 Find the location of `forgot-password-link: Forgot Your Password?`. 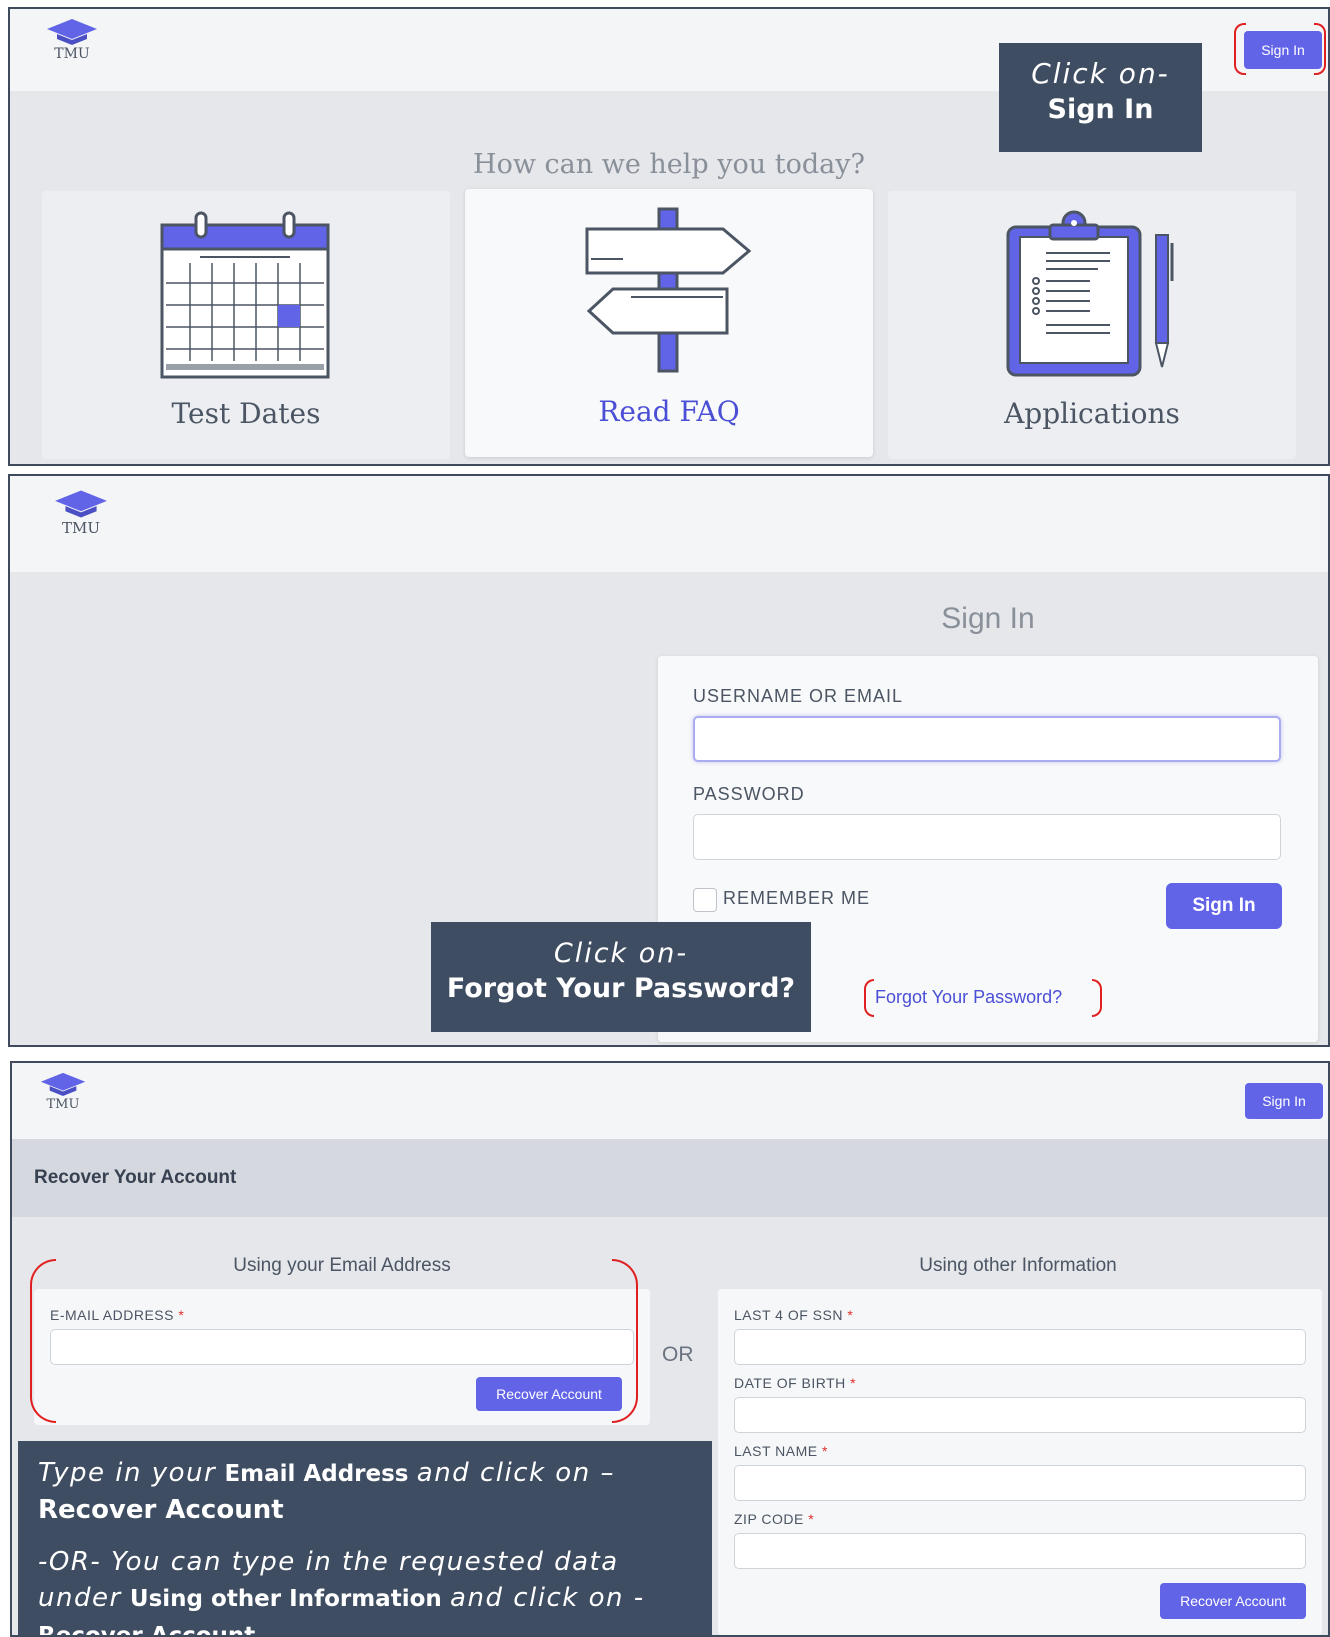

forgot-password-link: Forgot Your Password? is located at coordinates (968, 997).